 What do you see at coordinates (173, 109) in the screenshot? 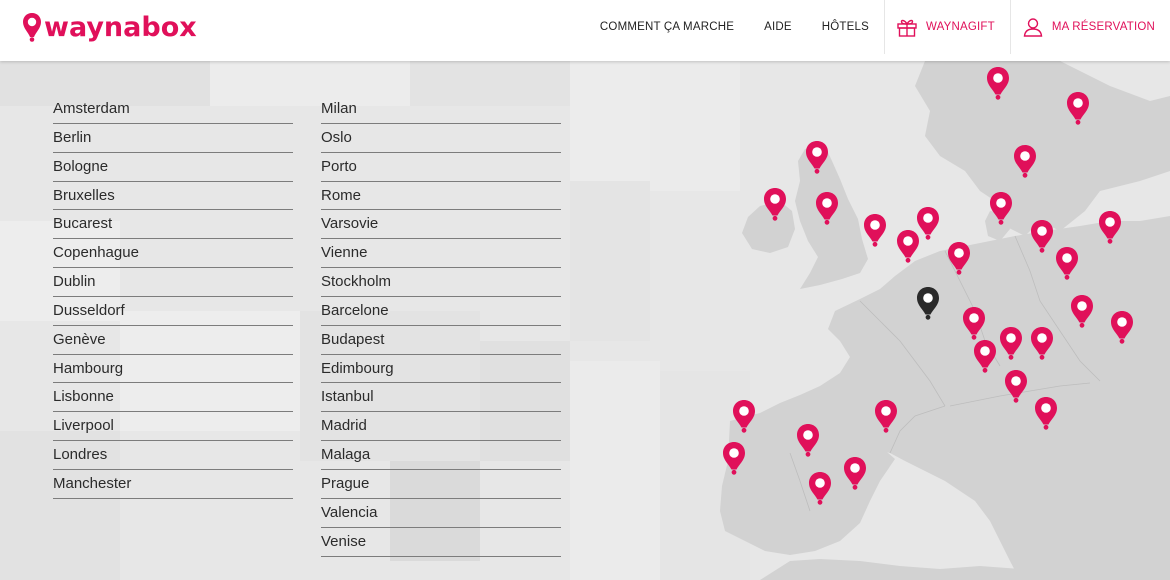
I see `city-link-amsterdam: Amsterdam` at bounding box center [173, 109].